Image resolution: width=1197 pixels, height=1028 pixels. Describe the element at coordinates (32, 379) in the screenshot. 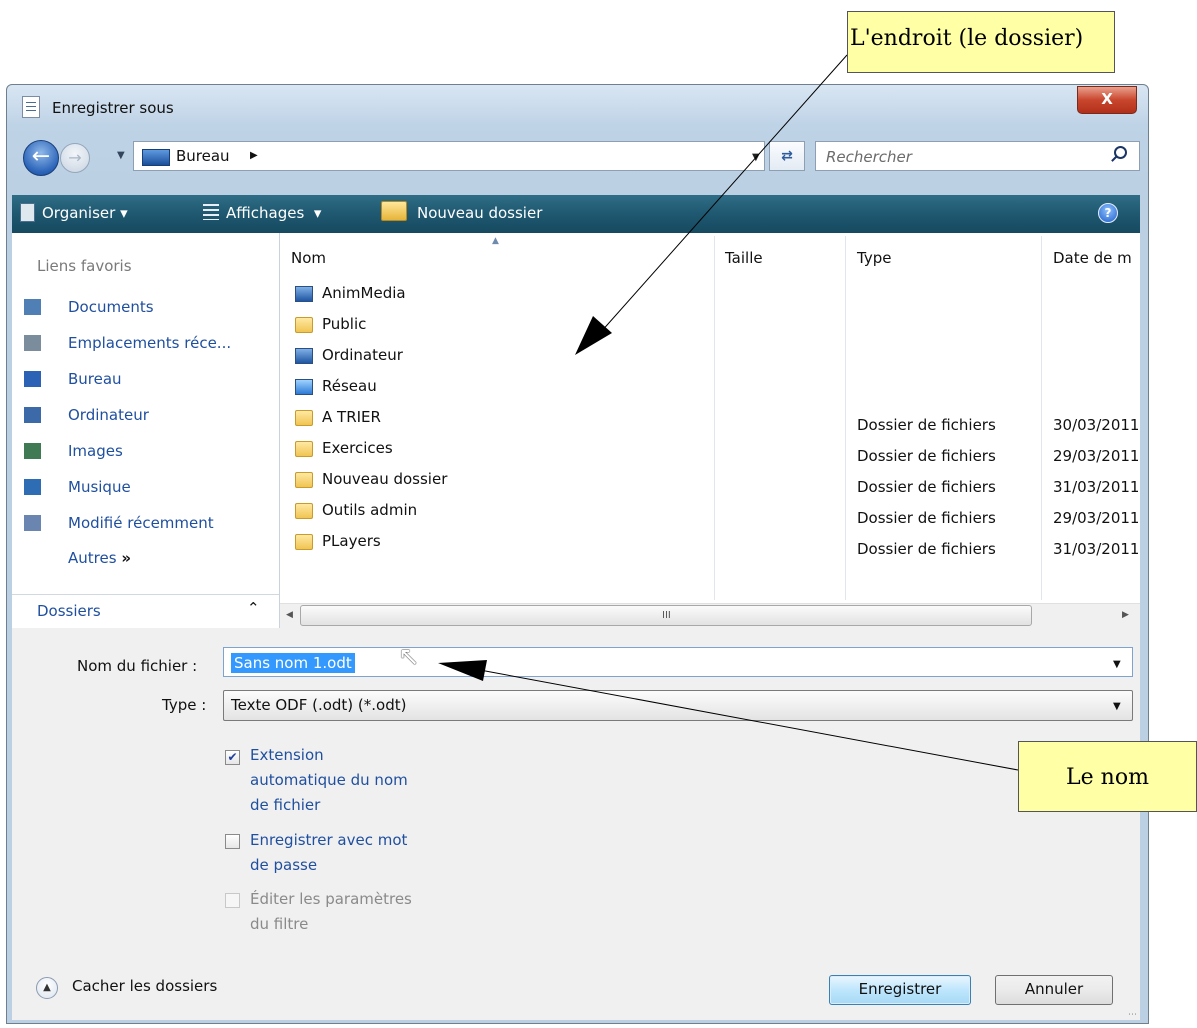

I see `desktop-icon` at that location.